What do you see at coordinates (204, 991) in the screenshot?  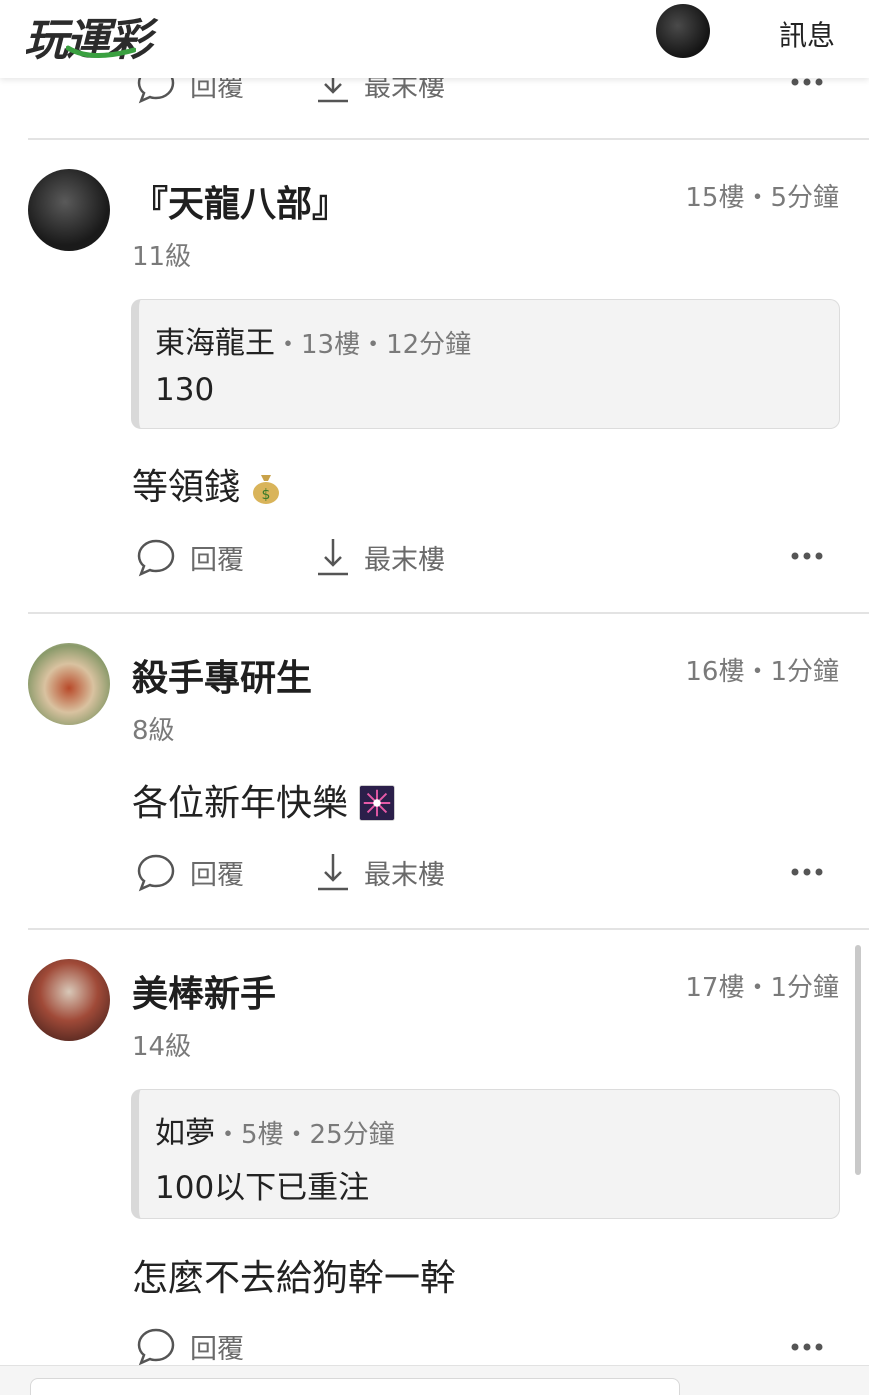 I see `post-username: 美棒新手` at bounding box center [204, 991].